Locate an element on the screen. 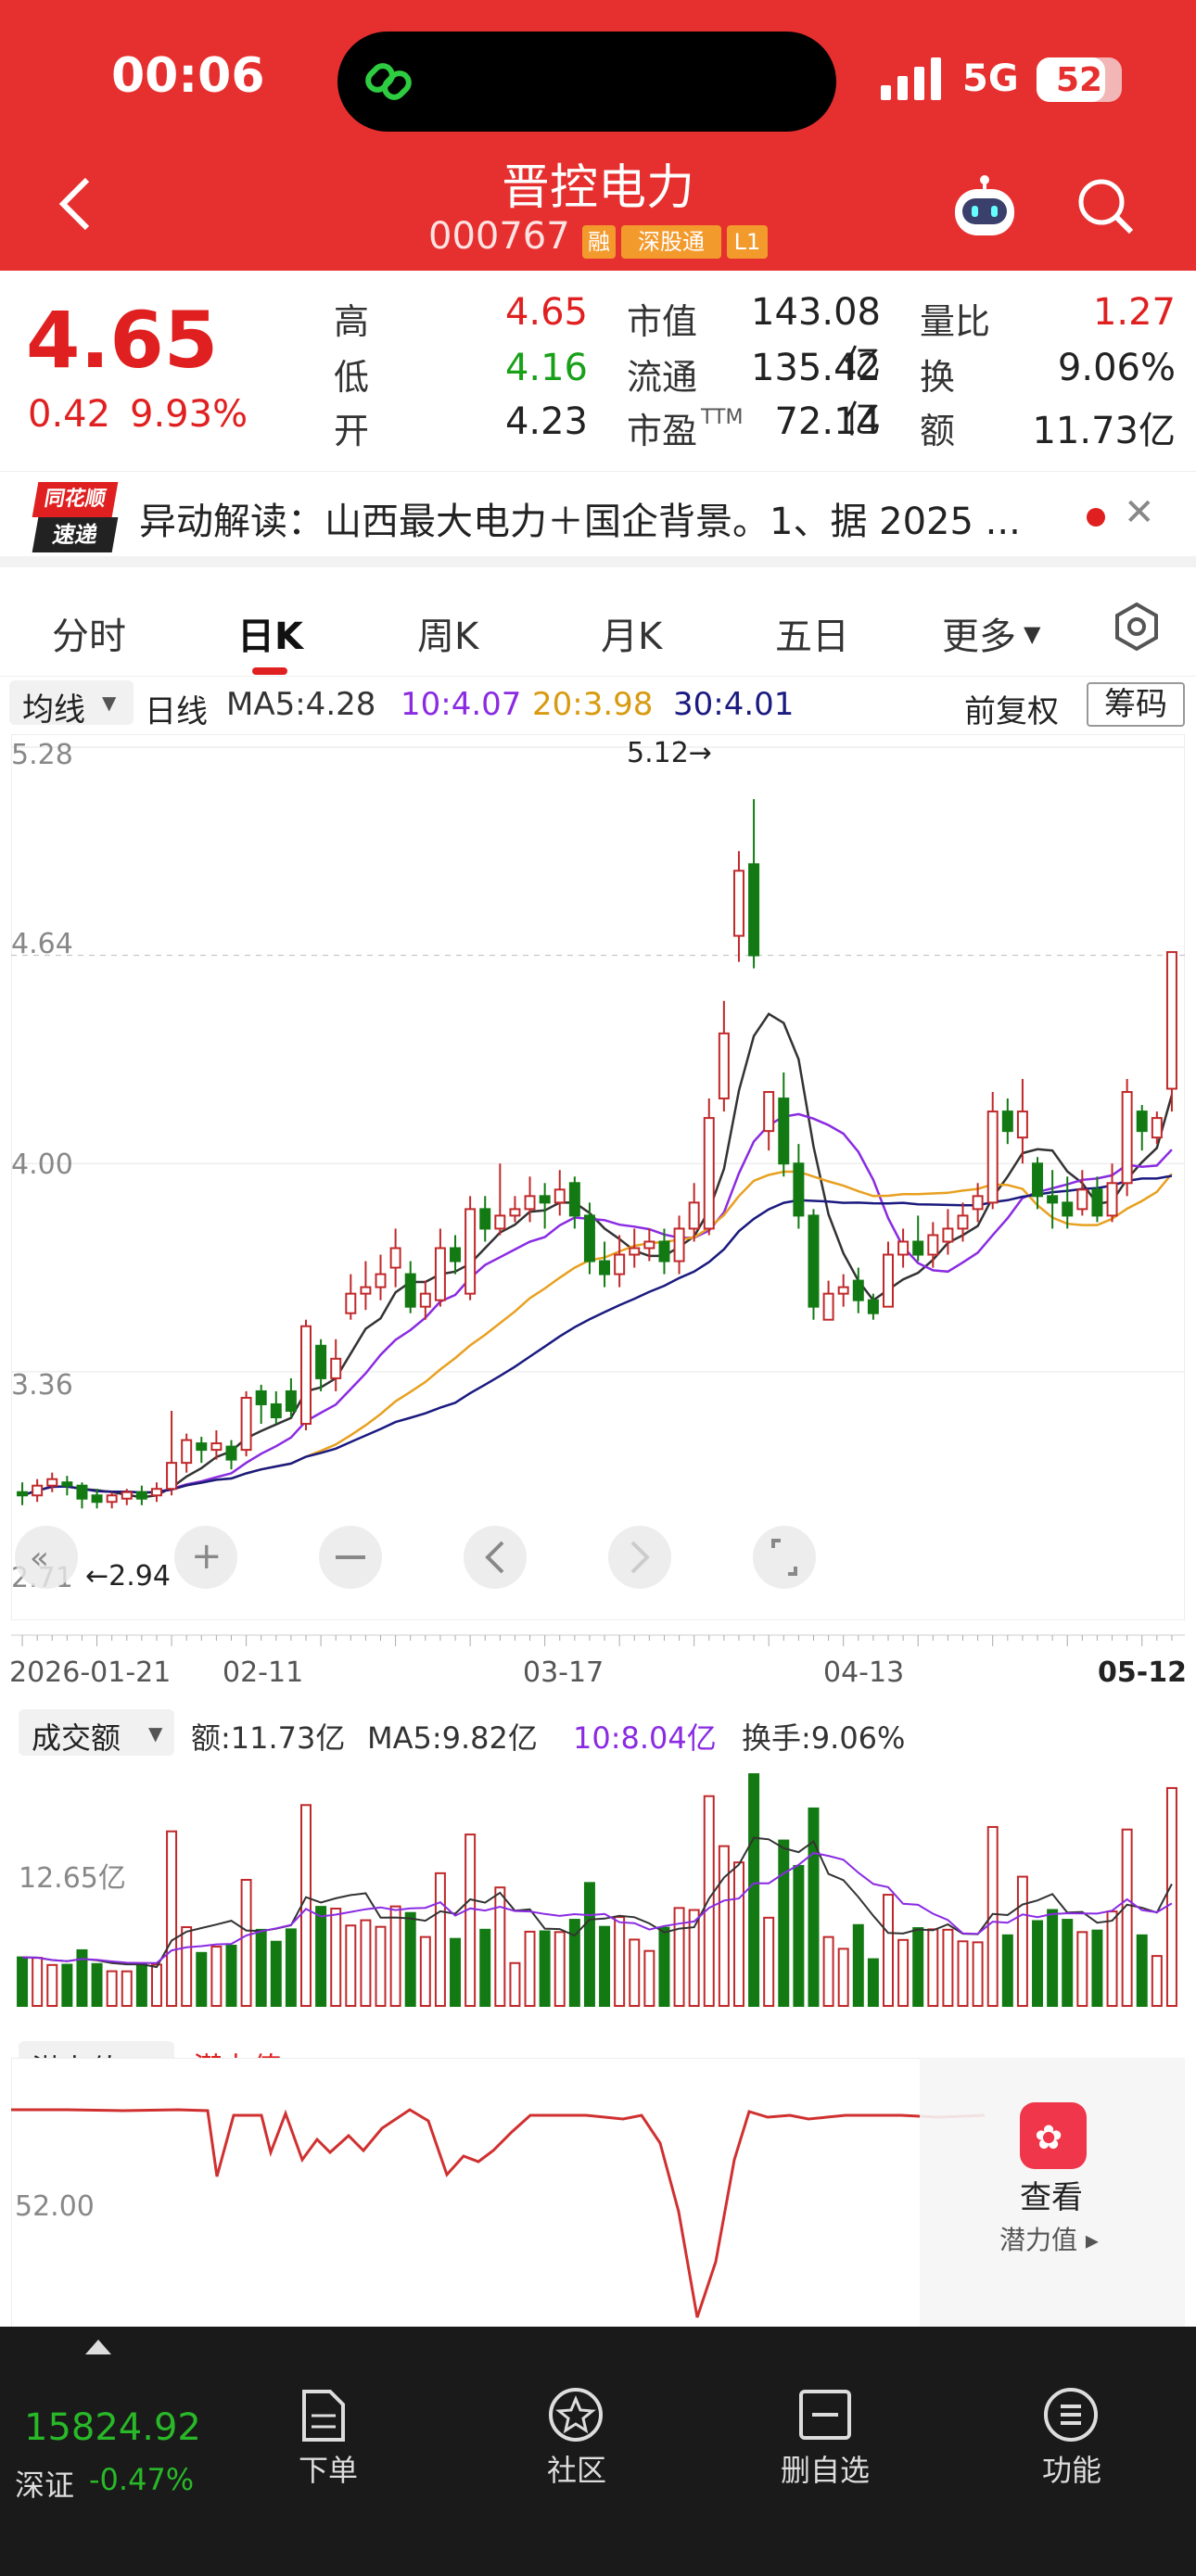 The image size is (1196, 2576). volume-ma5: MA5:9.82亿 is located at coordinates (452, 1738).